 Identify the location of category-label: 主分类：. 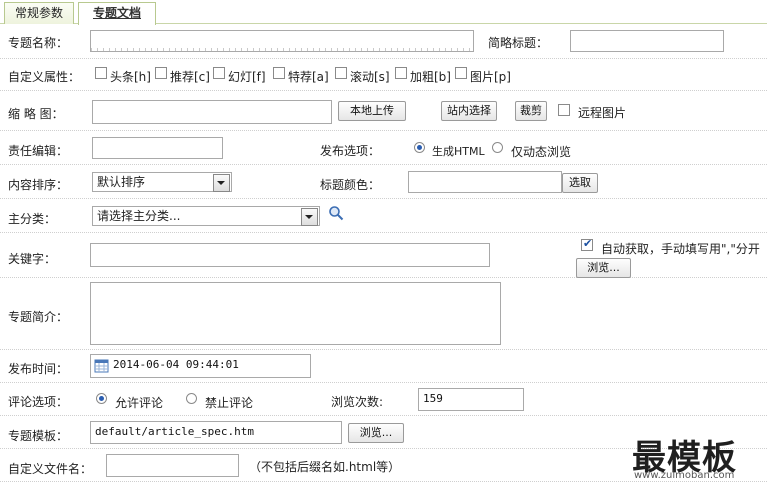
(32, 219).